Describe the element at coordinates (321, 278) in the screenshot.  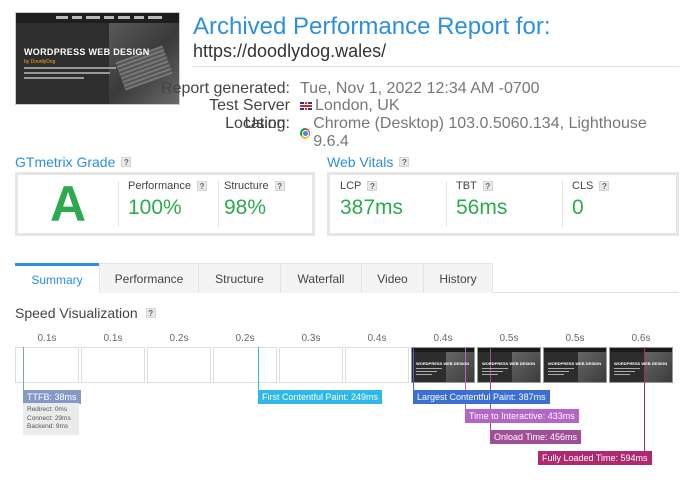
I see `tab-waterfall: Waterfall` at that location.